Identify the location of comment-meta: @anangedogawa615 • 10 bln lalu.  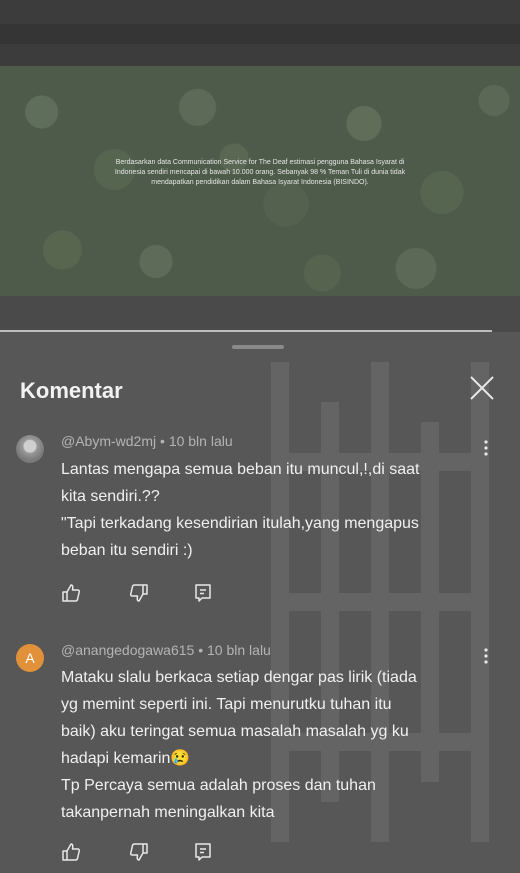
(166, 650).